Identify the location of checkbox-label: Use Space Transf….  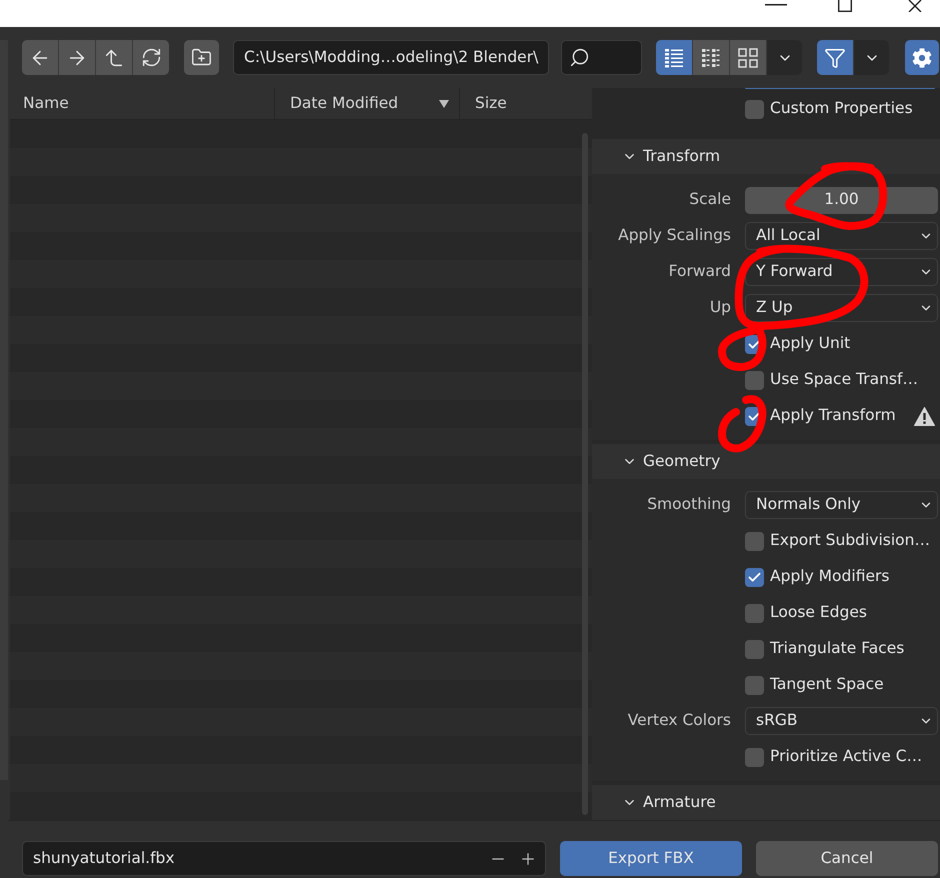
(844, 380).